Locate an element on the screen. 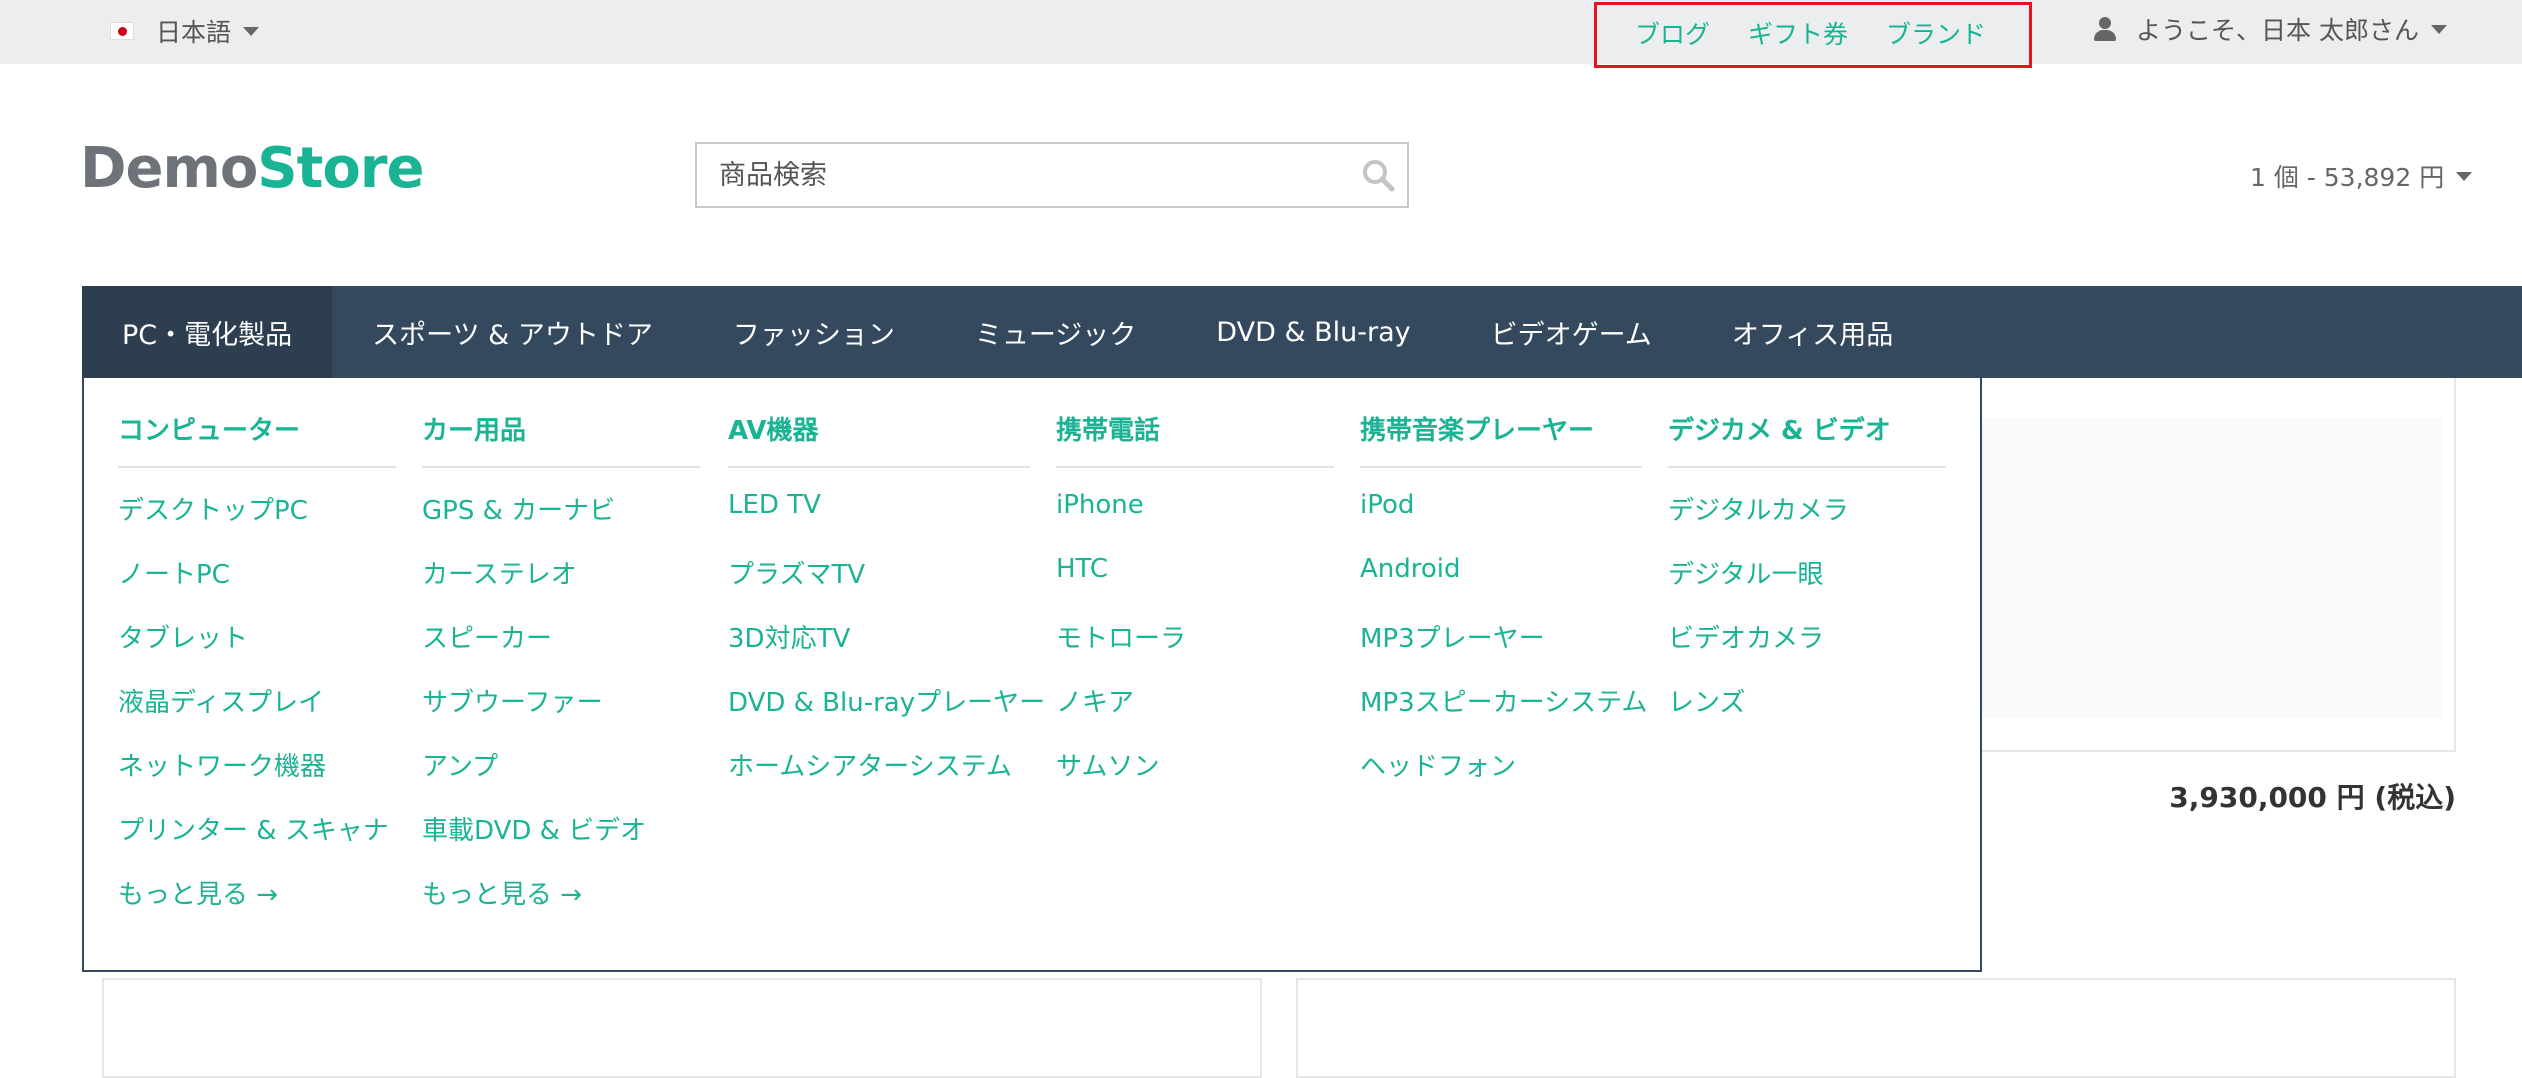 The height and width of the screenshot is (1078, 2522). menu-link: iPod is located at coordinates (1387, 505).